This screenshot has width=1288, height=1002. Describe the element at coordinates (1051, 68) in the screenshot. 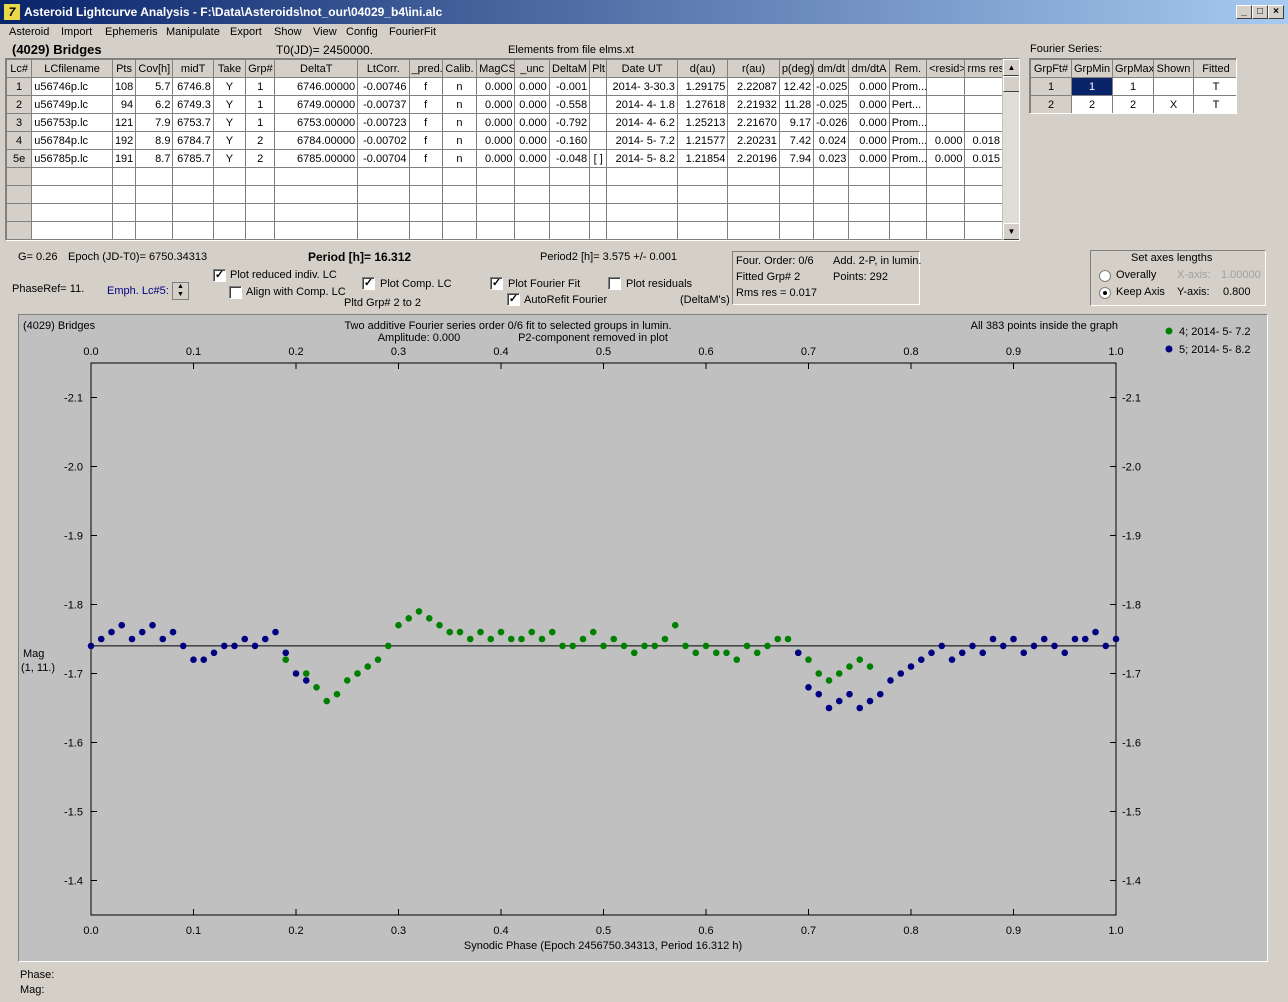

I see `fourier-col-header: GrpFt#` at that location.